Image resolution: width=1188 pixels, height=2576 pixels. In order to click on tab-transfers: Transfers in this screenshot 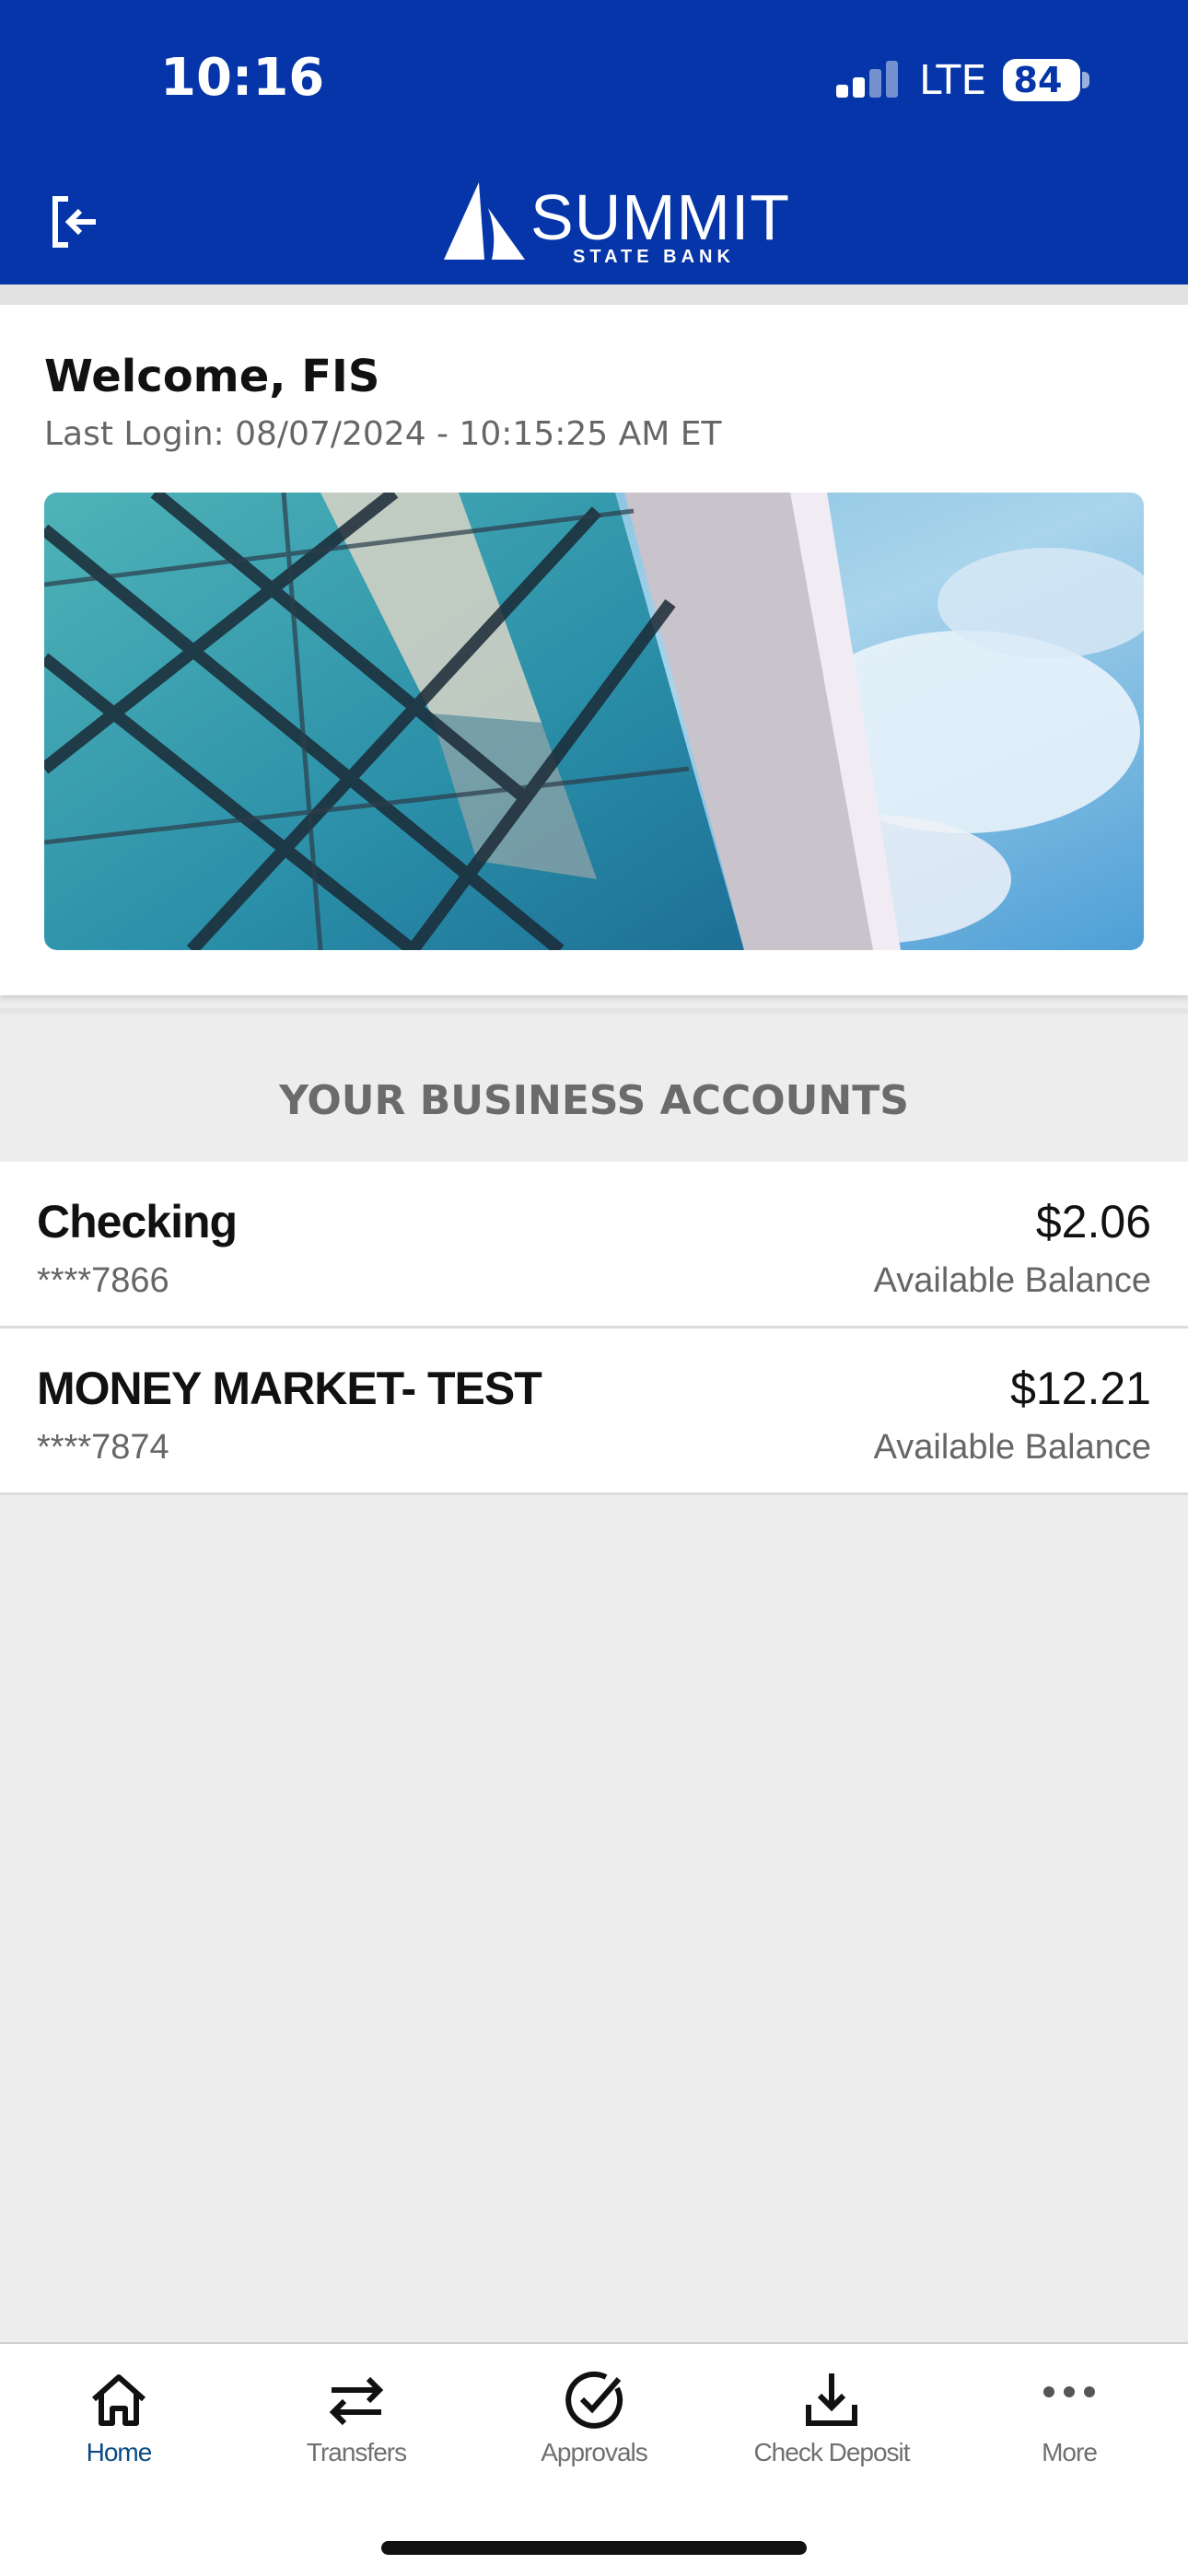, I will do `click(356, 2427)`.